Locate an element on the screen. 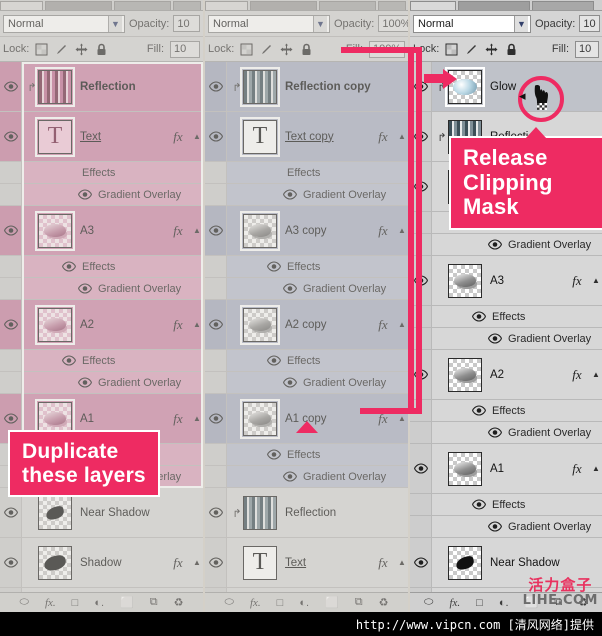  layers-bottom-bar-left: ⬭ fx. □ ◐. ⬜ ⧉ ♻ is located at coordinates (101, 602).